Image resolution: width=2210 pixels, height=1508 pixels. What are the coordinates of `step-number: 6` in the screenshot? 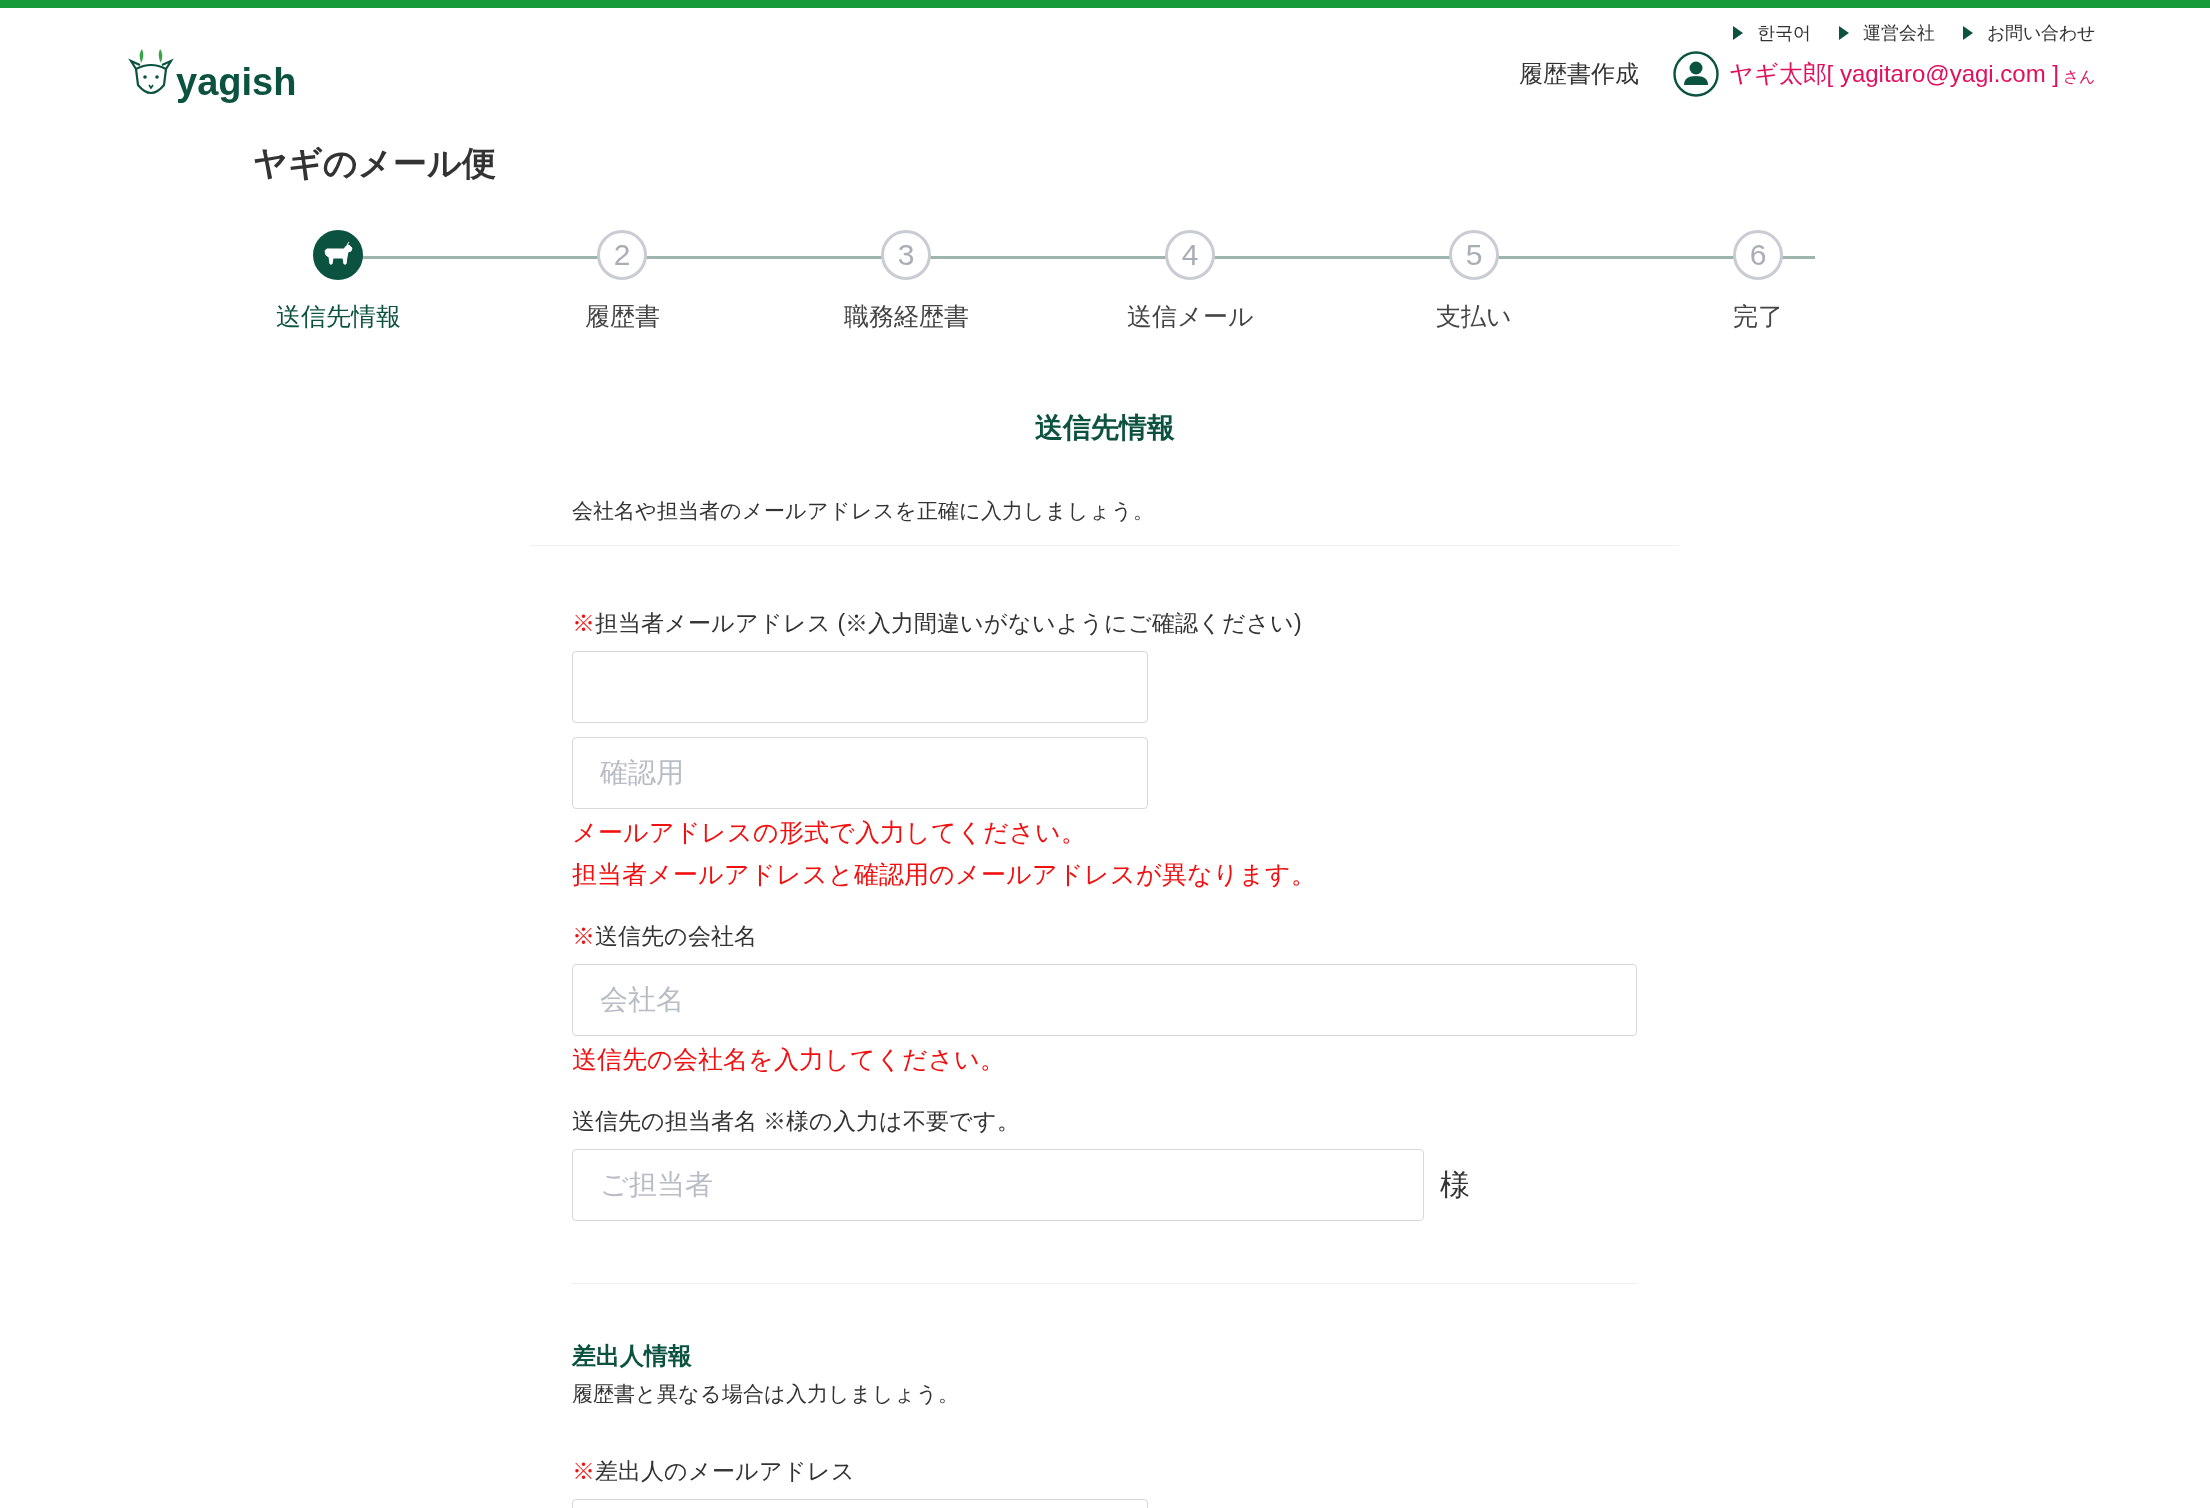 It's located at (1758, 255).